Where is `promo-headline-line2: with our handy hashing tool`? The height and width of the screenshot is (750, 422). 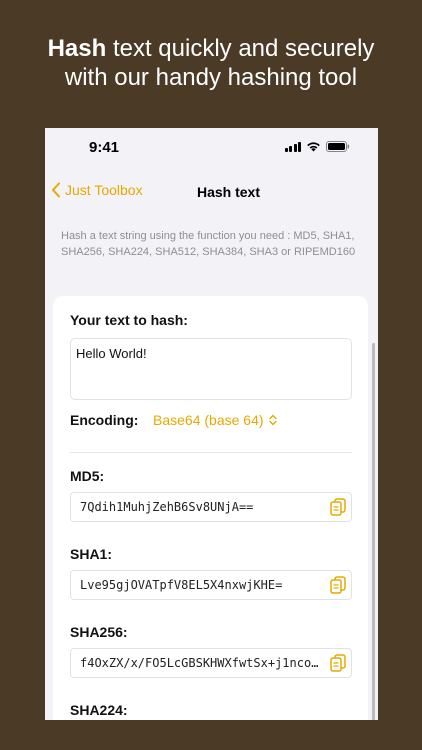 promo-headline-line2: with our handy hashing tool is located at coordinates (211, 77).